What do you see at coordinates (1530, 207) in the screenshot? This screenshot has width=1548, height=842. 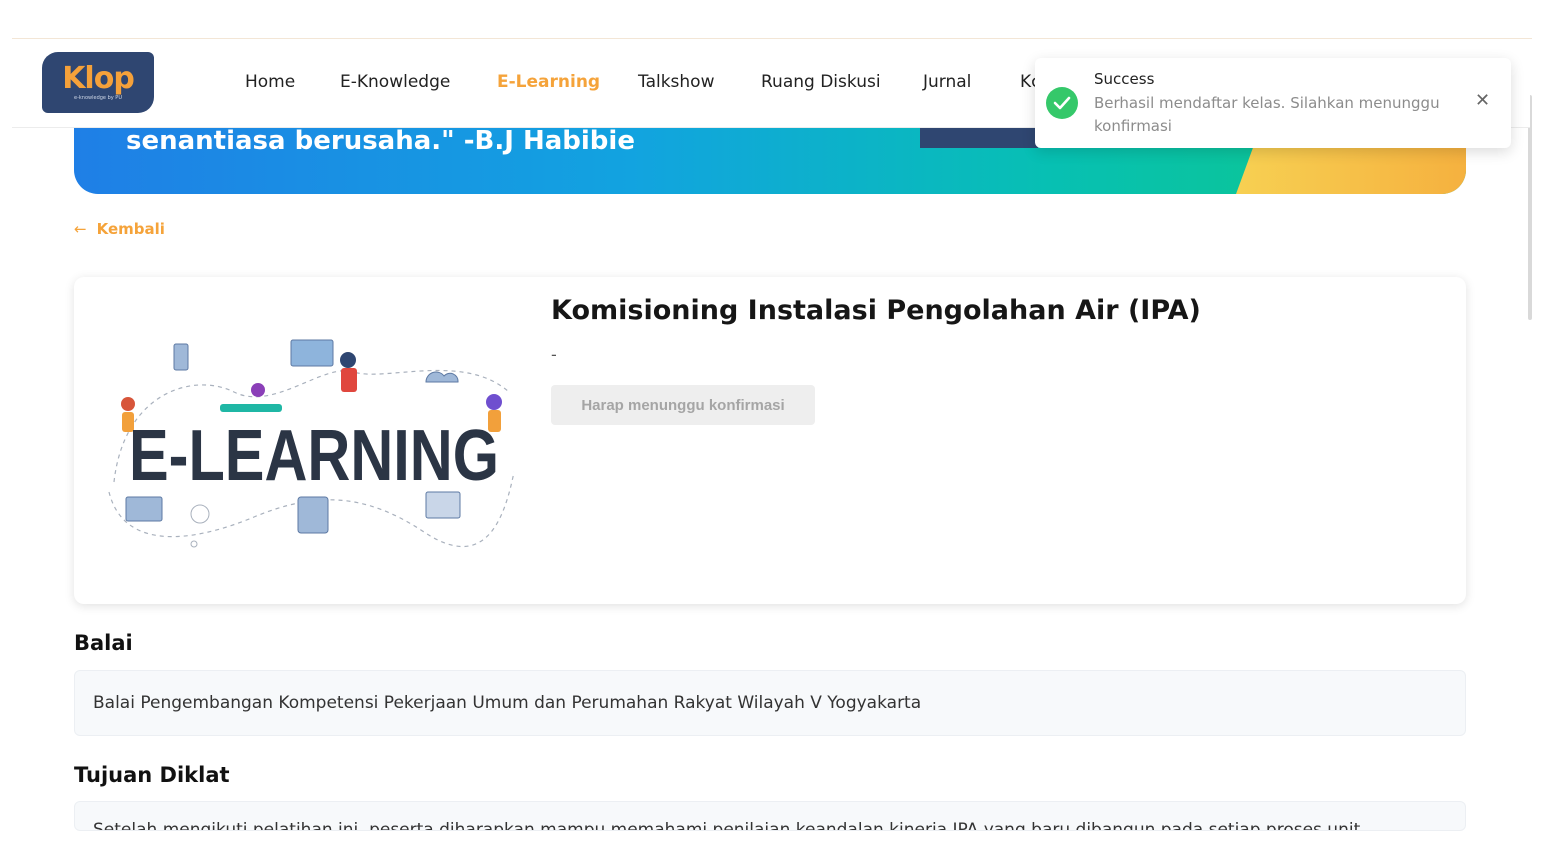 I see `scrollbar-thumb` at bounding box center [1530, 207].